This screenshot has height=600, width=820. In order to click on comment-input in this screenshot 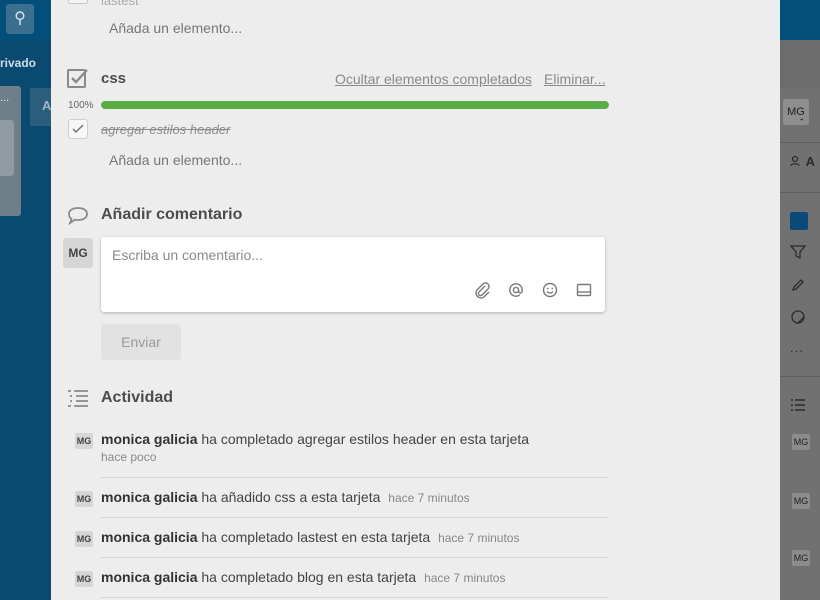, I will do `click(352, 255)`.